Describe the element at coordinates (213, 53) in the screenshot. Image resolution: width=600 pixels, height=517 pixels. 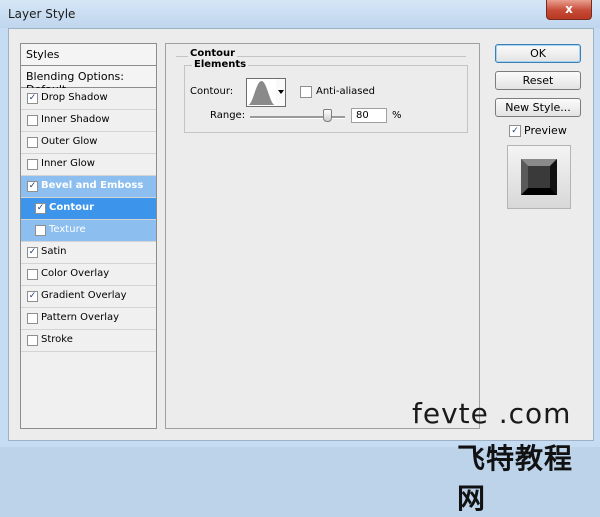
I see `contour-group-title: Contour` at that location.